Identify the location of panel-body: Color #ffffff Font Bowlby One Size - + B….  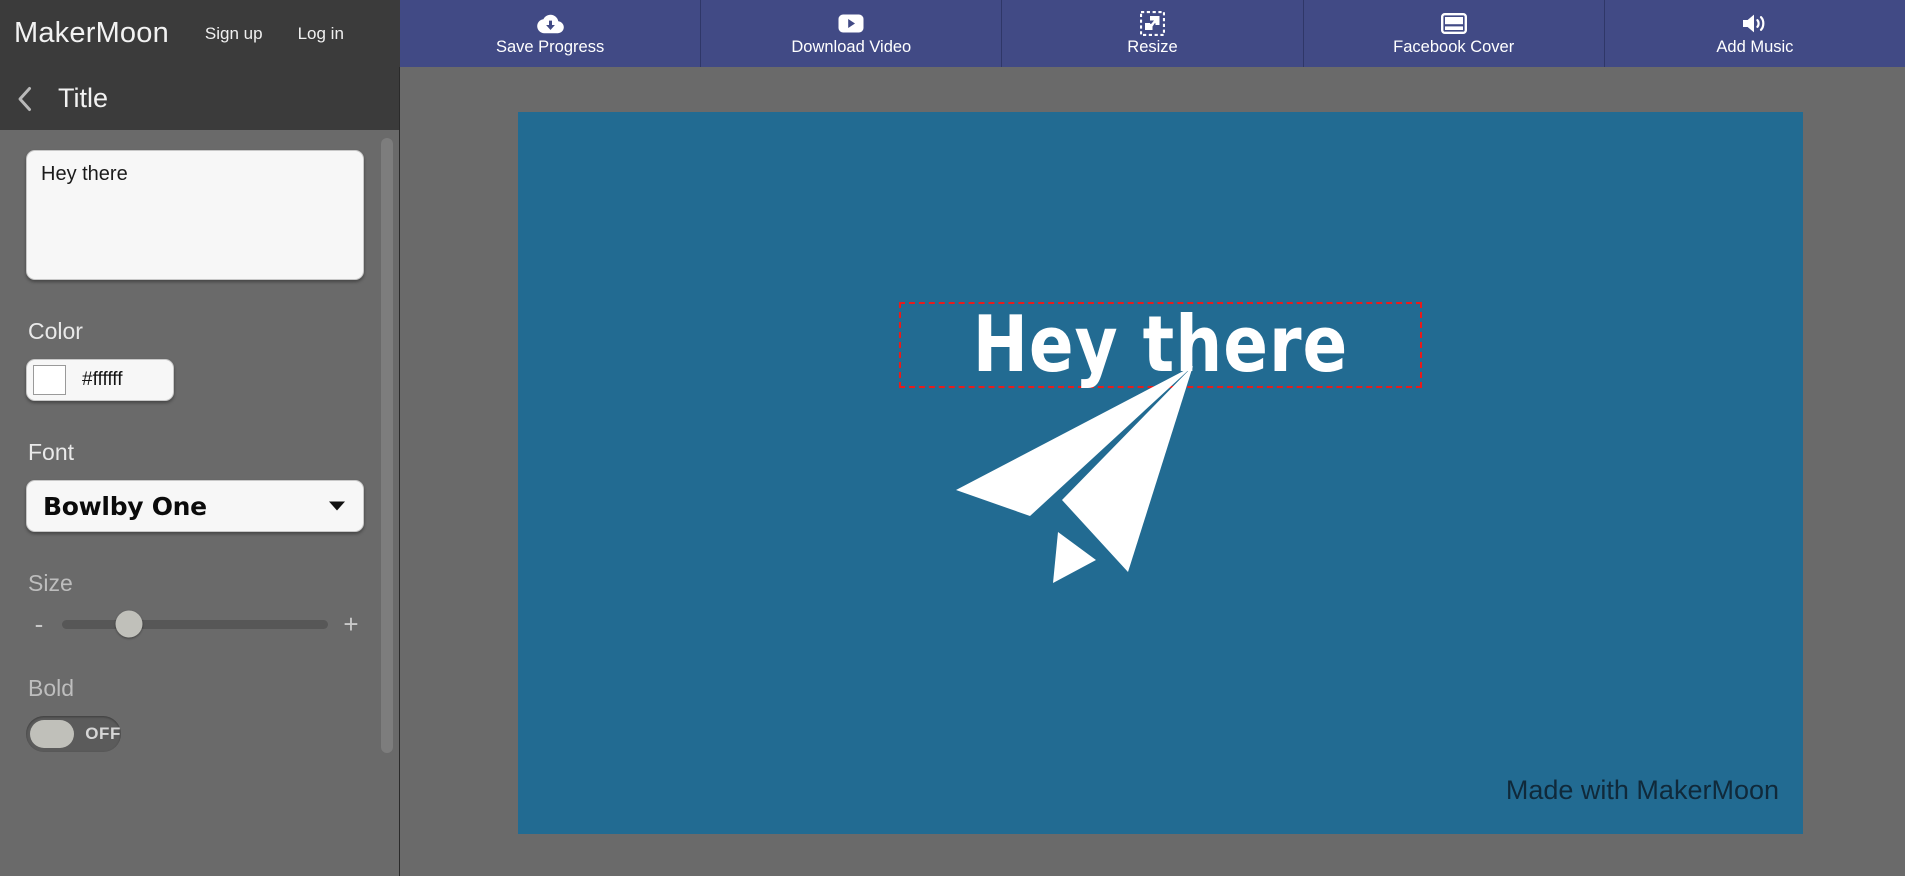
(199, 441).